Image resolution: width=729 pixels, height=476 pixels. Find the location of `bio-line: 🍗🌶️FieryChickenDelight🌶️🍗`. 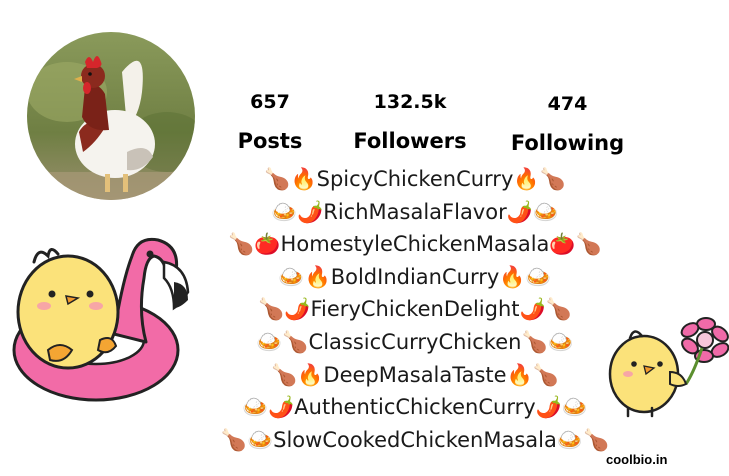

bio-line: 🍗🌶️FieryChickenDelight🌶️🍗 is located at coordinates (415, 309).